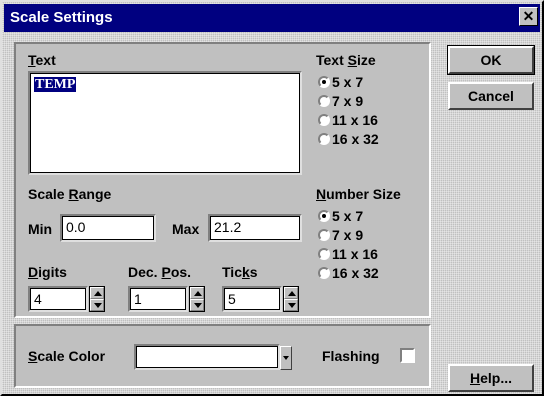 This screenshot has width=544, height=396. Describe the element at coordinates (55, 84) in the screenshot. I see `text-value: TEMP` at that location.